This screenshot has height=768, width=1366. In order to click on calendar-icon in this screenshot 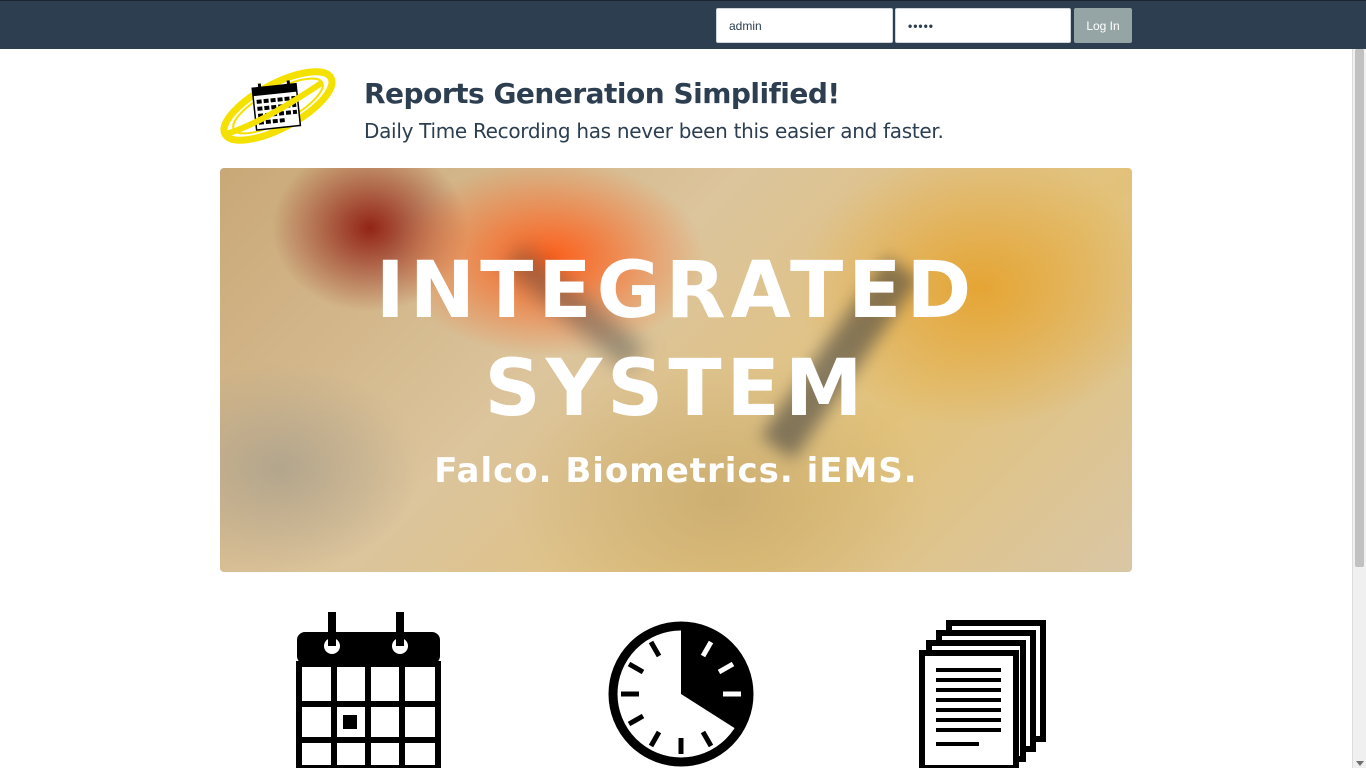, I will do `click(368, 690)`.